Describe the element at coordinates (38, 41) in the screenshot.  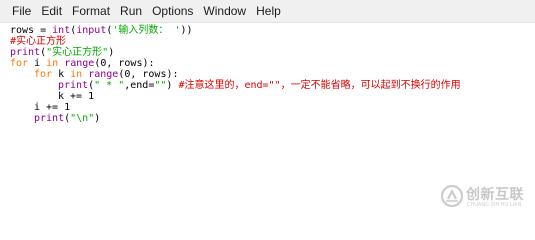
I see `code-comment: #实心正方形` at that location.